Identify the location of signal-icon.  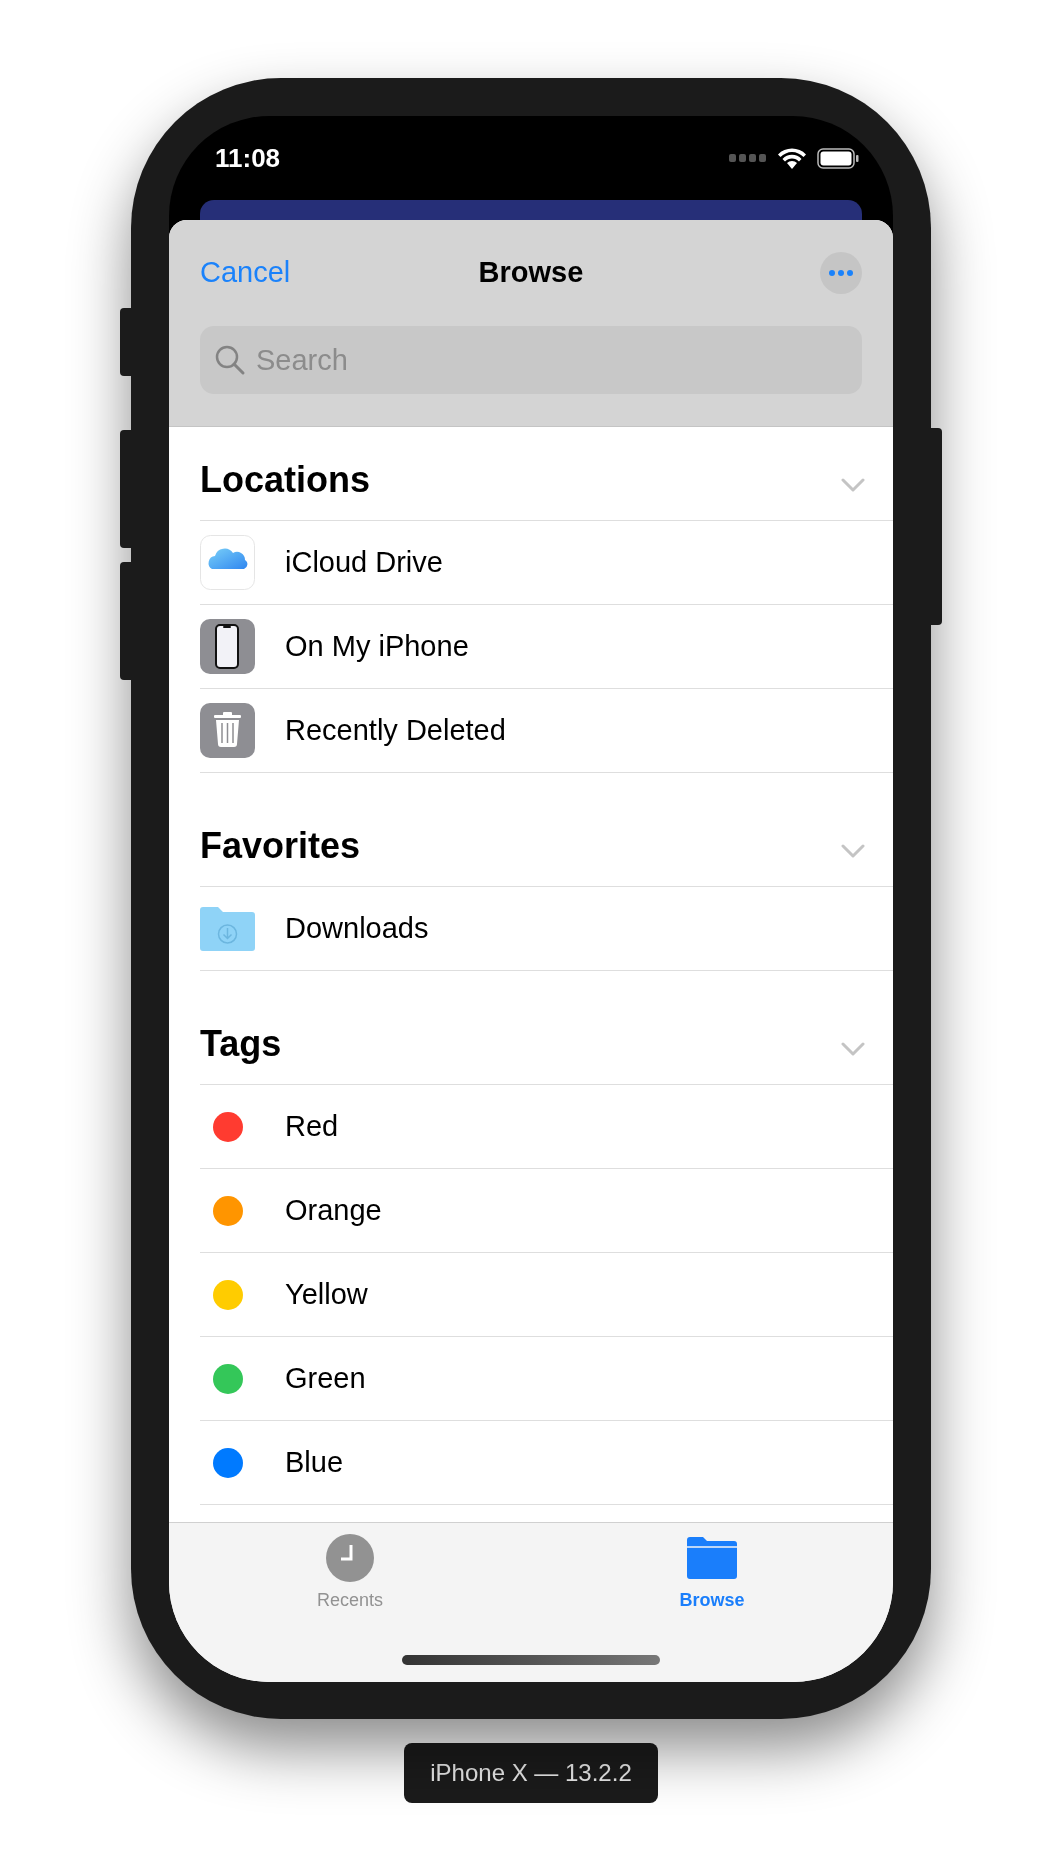
(748, 158).